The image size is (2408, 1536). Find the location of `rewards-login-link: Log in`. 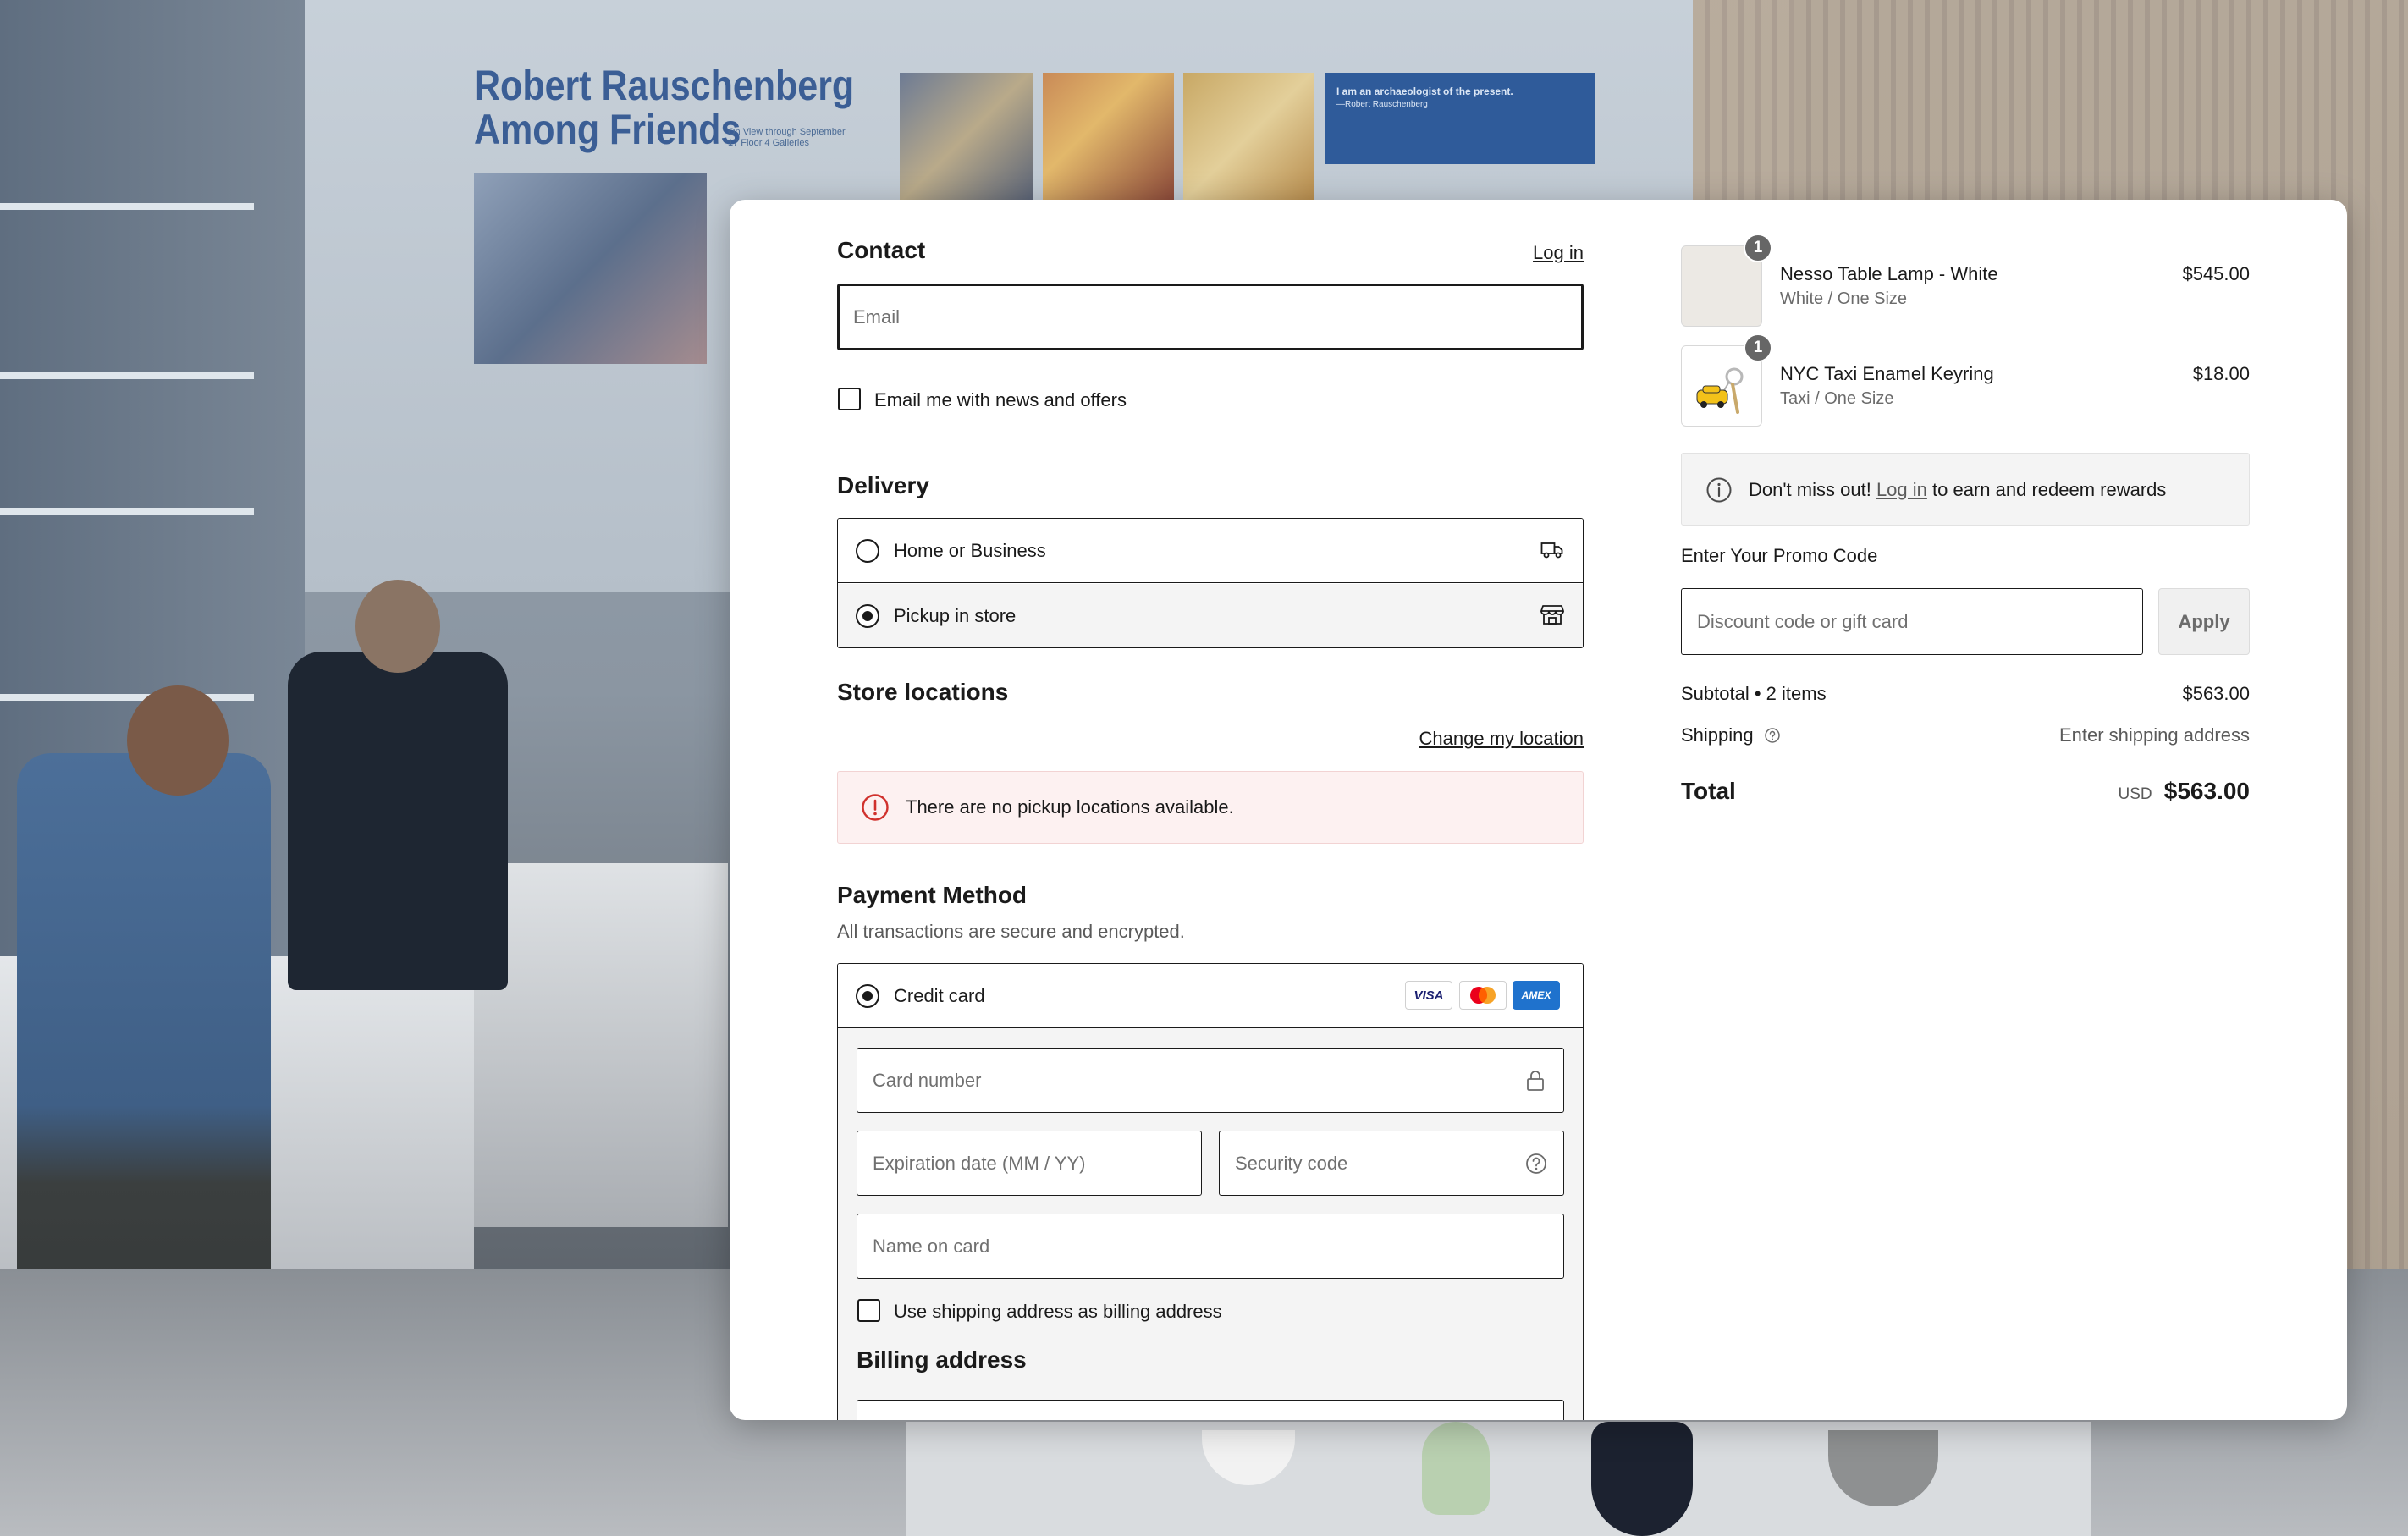

rewards-login-link: Log in is located at coordinates (1901, 489).